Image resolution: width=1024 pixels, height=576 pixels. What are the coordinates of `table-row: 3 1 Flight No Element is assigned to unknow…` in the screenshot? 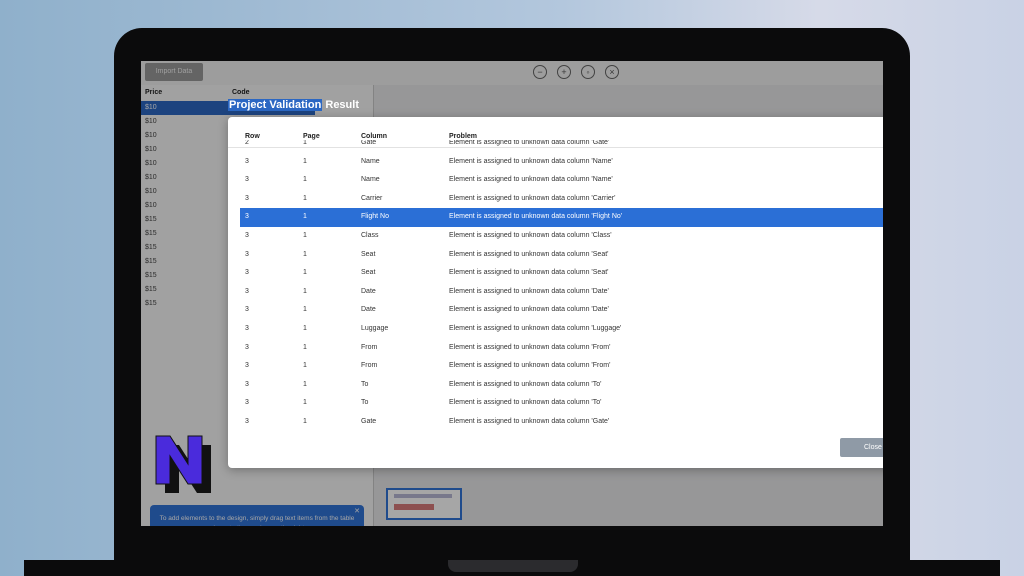 It's located at (561, 217).